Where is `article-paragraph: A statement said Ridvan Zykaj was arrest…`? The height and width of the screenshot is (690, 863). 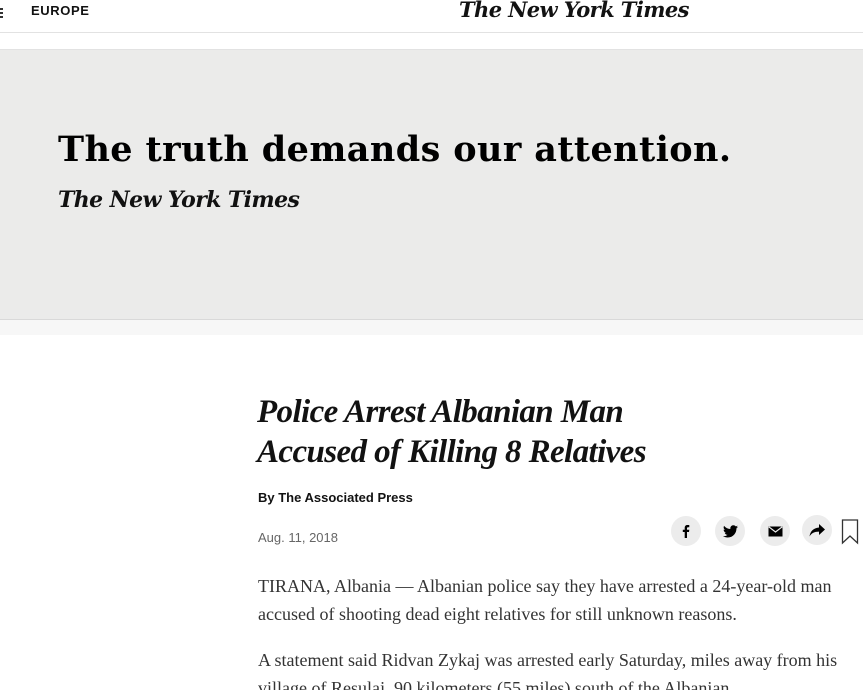
article-paragraph: A statement said Ridvan Zykaj was arrest… is located at coordinates (548, 670).